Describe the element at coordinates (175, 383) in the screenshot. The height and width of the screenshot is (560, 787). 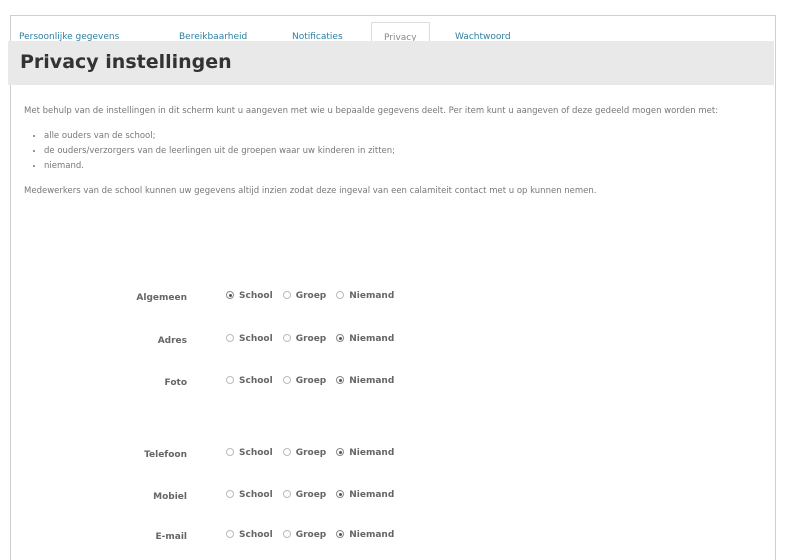
I see `setting-label: Foto` at that location.